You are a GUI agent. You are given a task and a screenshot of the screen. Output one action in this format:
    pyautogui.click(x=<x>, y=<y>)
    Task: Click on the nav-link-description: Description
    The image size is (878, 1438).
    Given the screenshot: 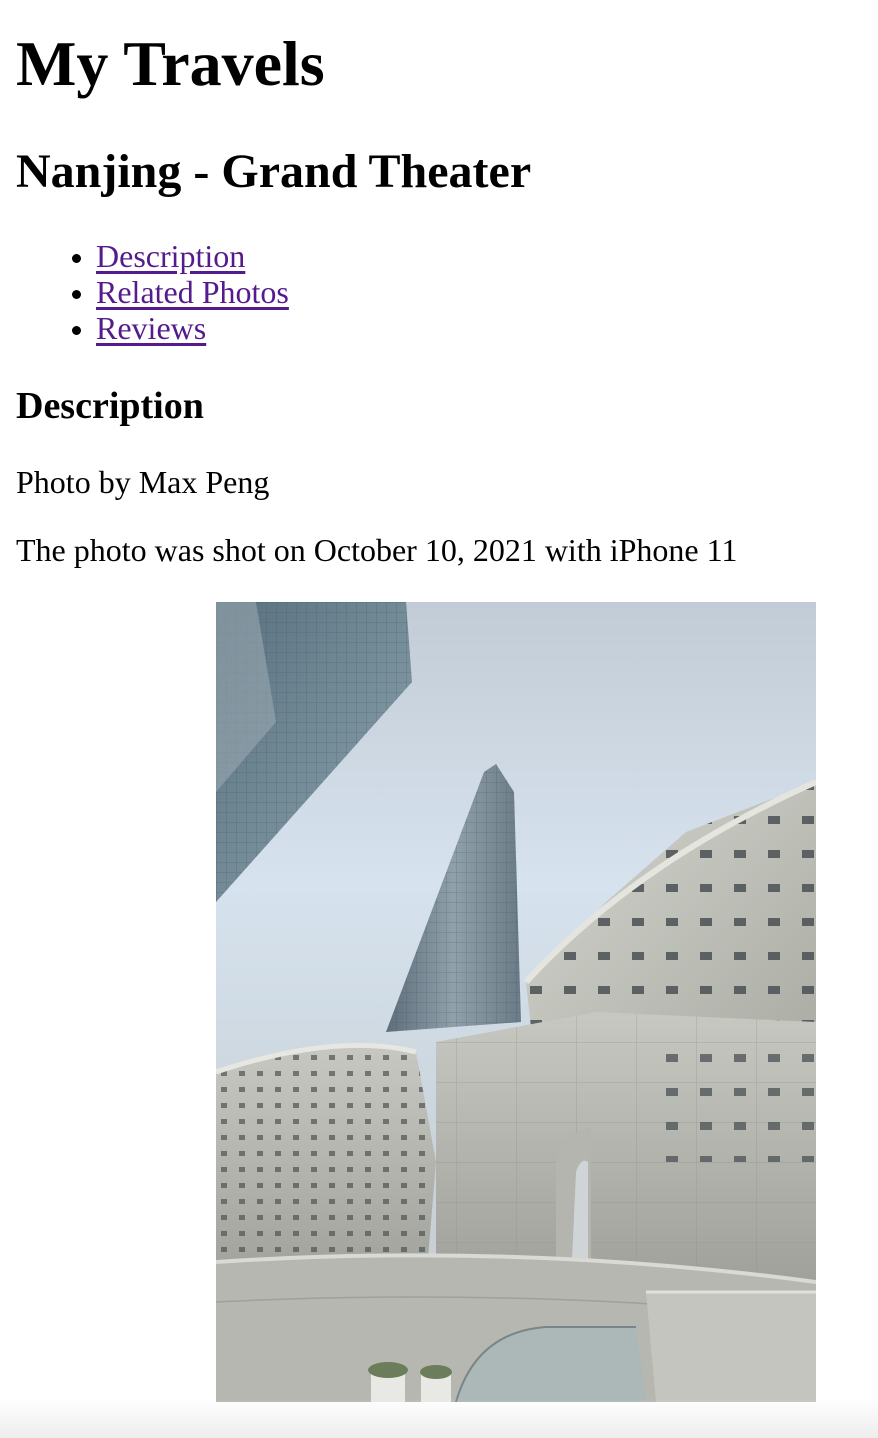 What is the action you would take?
    pyautogui.click(x=170, y=256)
    